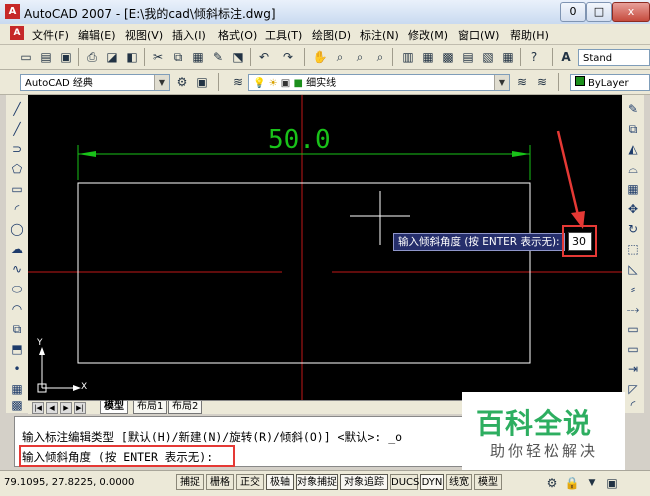 Image resolution: width=650 pixels, height=496 pixels. What do you see at coordinates (408, 57) in the screenshot?
I see `properties-icon: ▥` at bounding box center [408, 57].